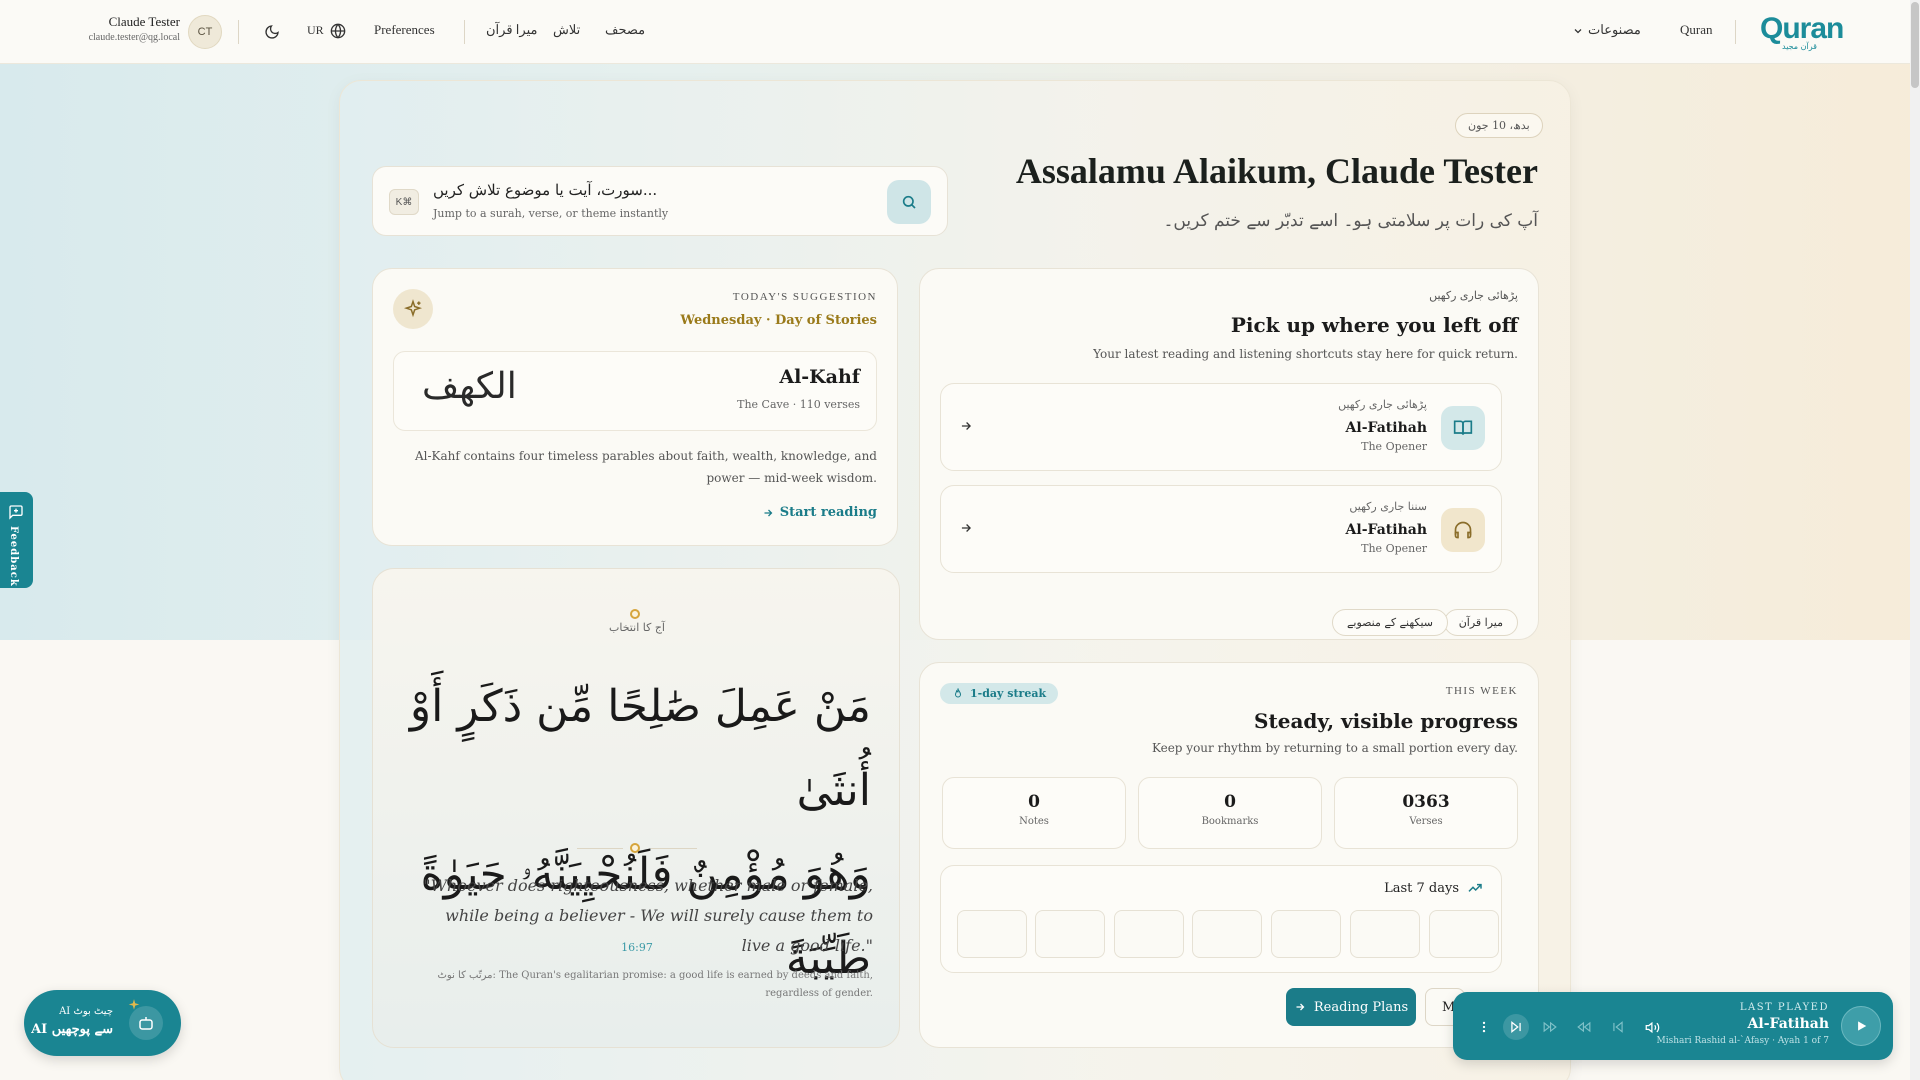 Image resolution: width=1920 pixels, height=1080 pixels. What do you see at coordinates (1742, 1041) in the screenshot?
I see `player-meta: Mishari Rashid al-`Afasy · Ayah 1 of 7` at bounding box center [1742, 1041].